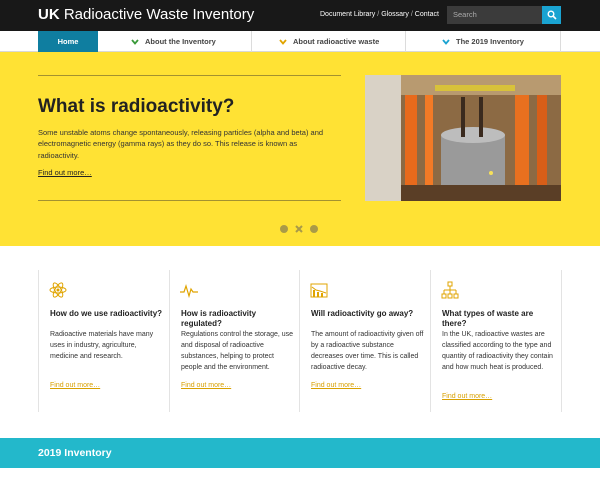  What do you see at coordinates (146, 14) in the screenshot?
I see `site-logo: UK Radioactive Waste Inventory` at bounding box center [146, 14].